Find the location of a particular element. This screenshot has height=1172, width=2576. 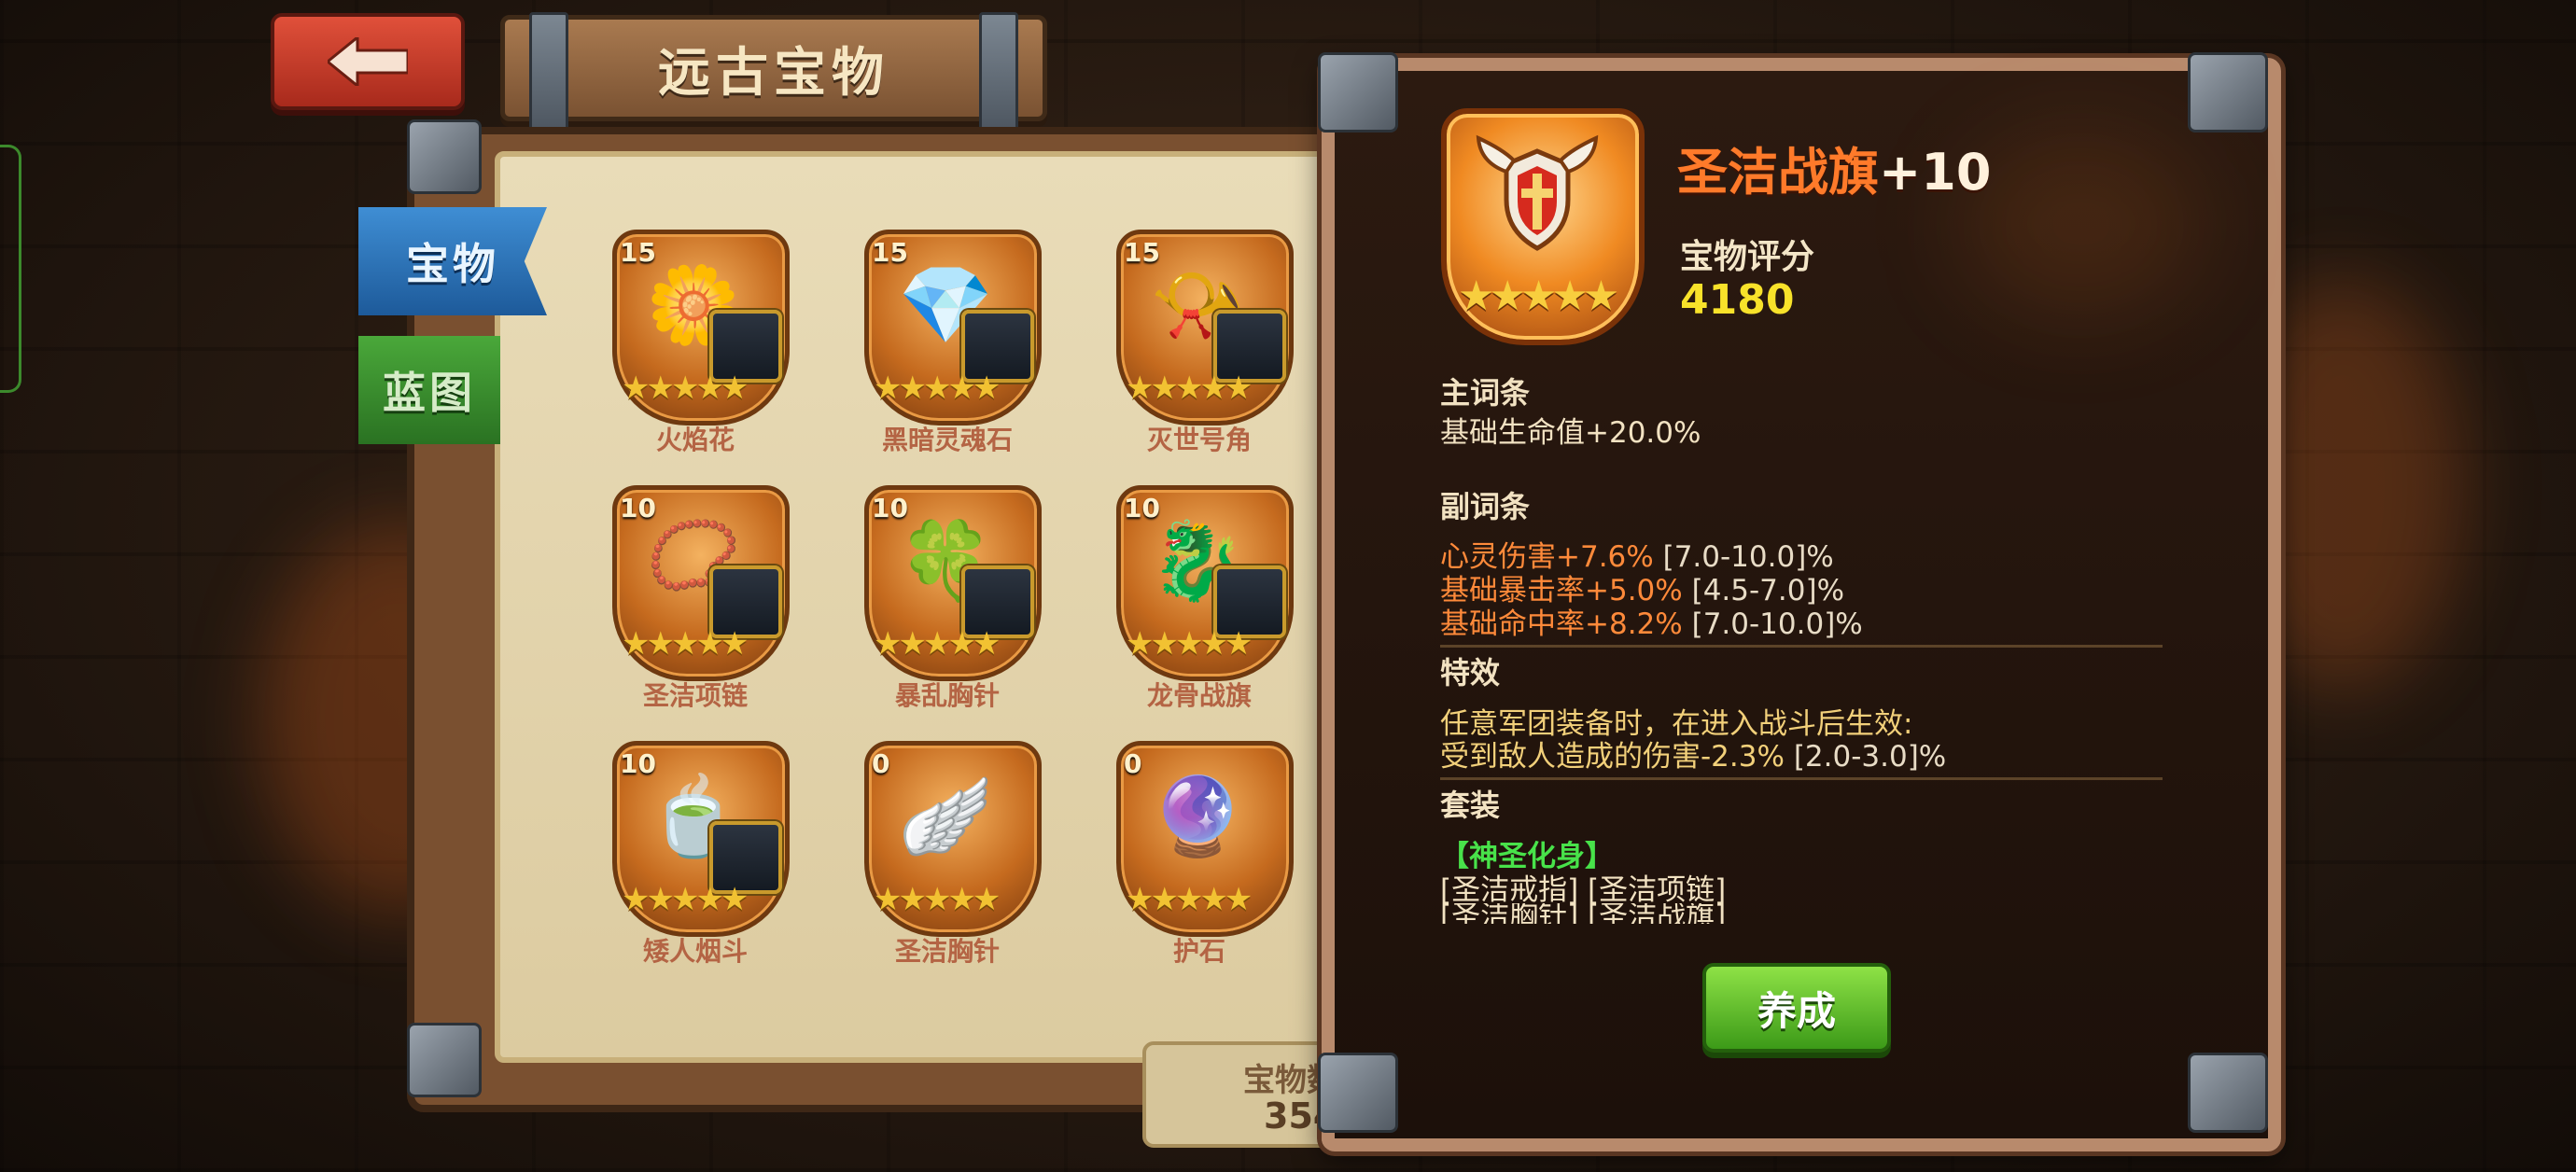

treasure-item-dwarf-pipe: 10 🍵 ★★★★★ 矮人烟斗 is located at coordinates (700, 871).